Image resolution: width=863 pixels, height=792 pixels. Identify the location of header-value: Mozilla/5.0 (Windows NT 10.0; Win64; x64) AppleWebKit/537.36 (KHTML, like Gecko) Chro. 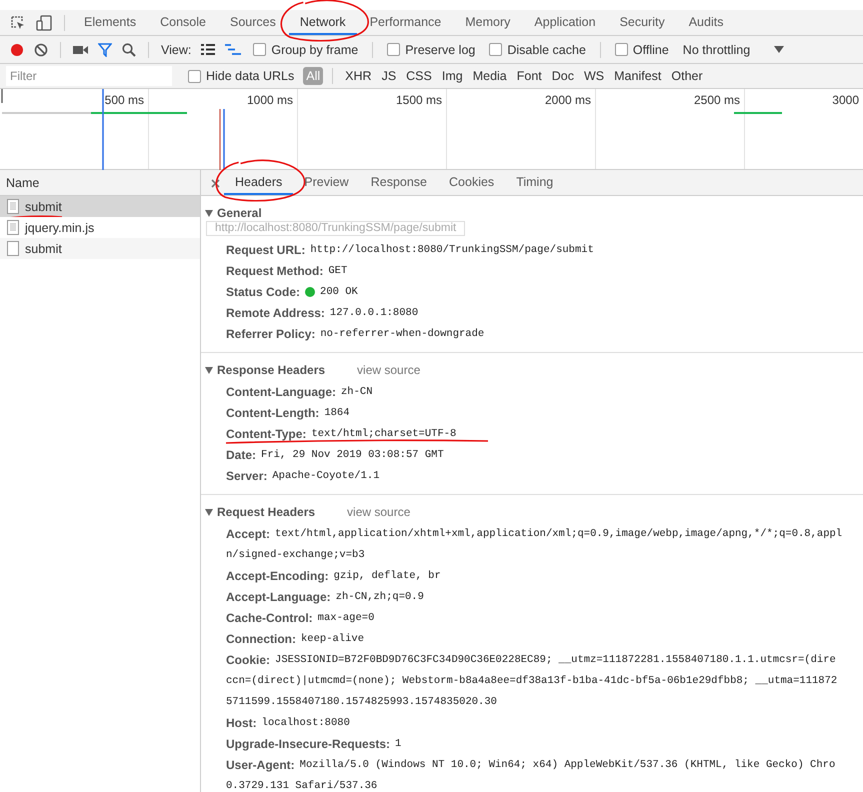
(568, 764).